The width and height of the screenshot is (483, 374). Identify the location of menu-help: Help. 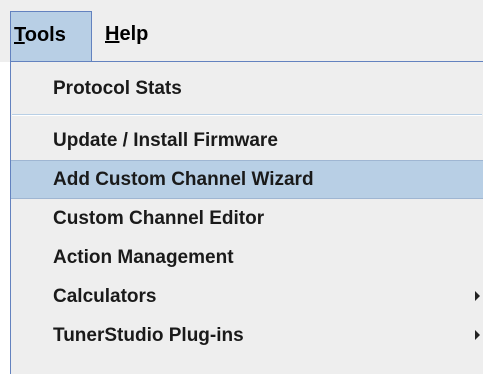
(135, 36).